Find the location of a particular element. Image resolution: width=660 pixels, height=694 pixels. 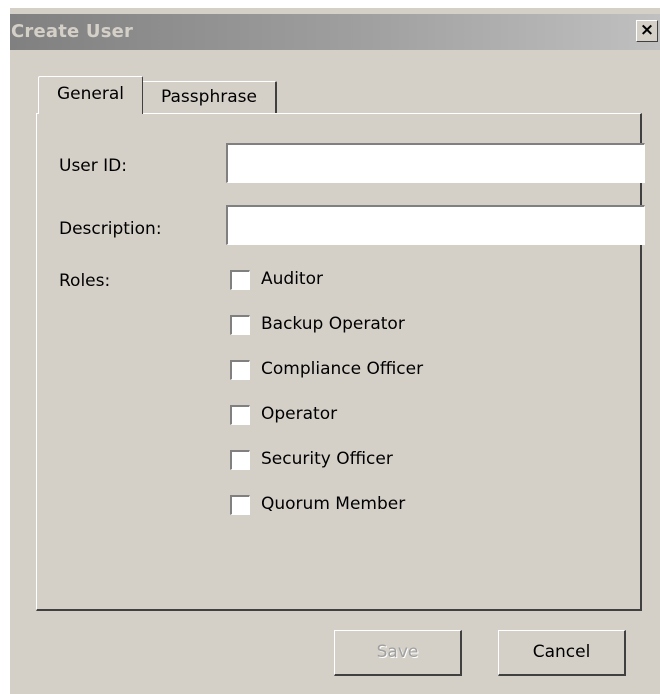

role-compliance-officer-label: Compliance Officer is located at coordinates (342, 369).